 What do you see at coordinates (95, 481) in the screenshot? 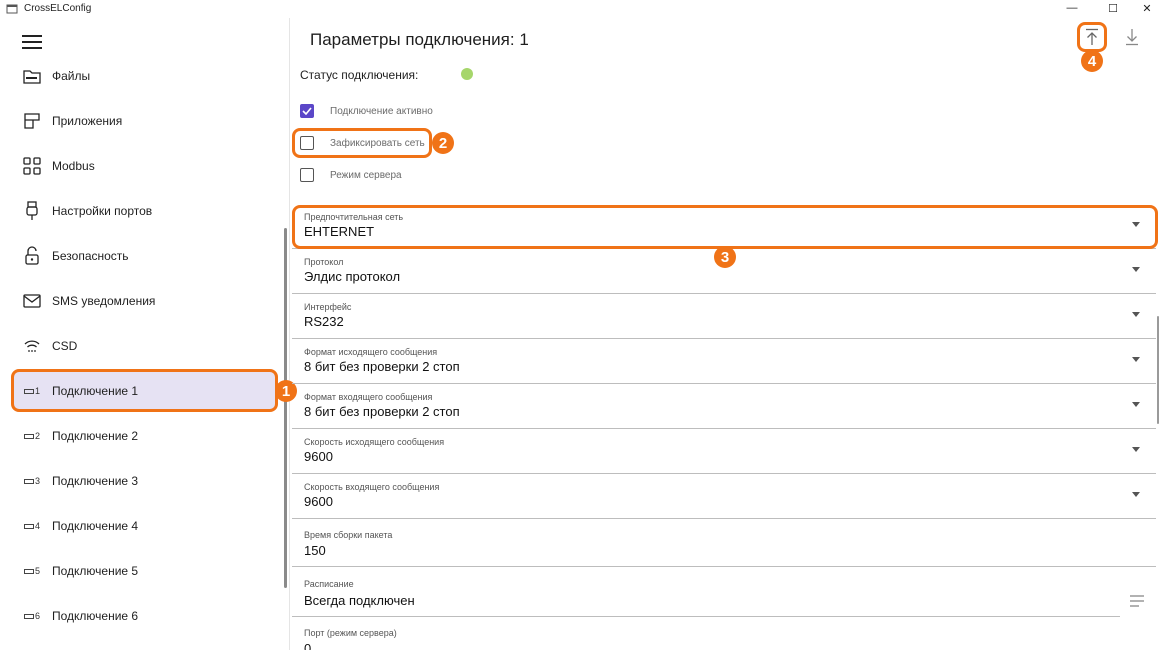
I see `sidebar-item-label: Подключение 3` at bounding box center [95, 481].